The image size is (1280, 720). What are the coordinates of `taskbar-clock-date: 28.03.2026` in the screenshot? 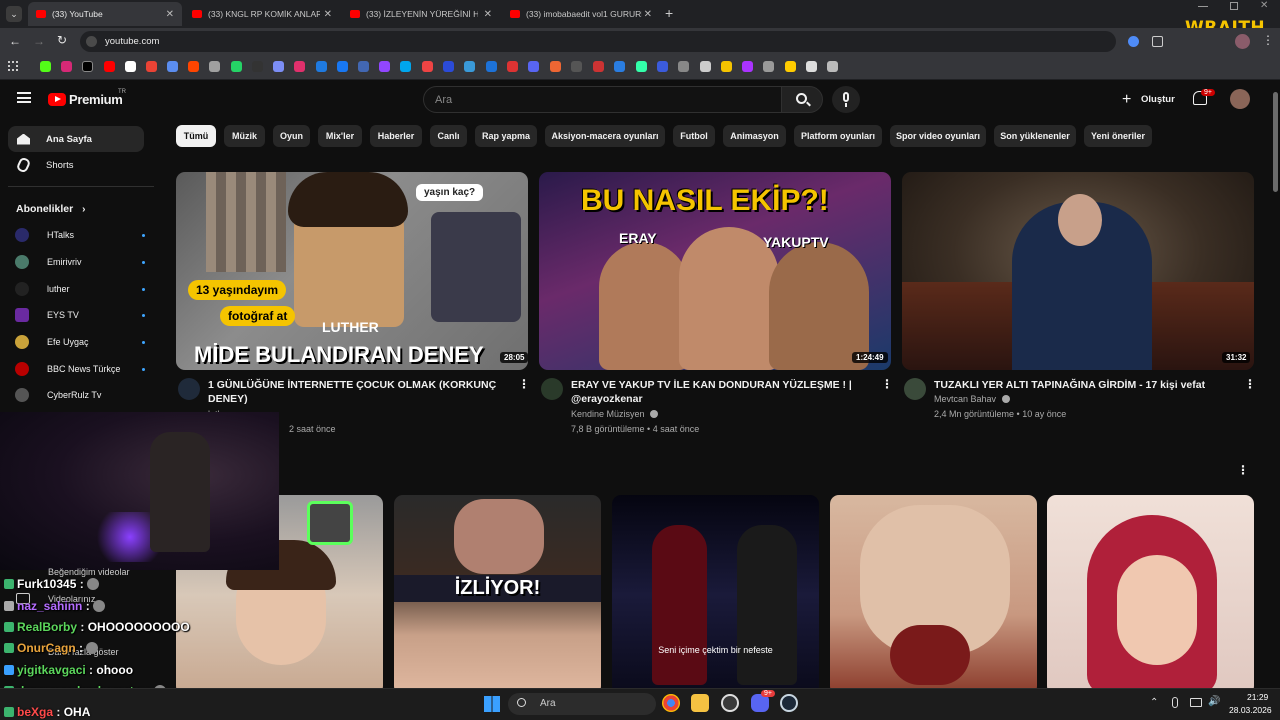 It's located at (1250, 710).